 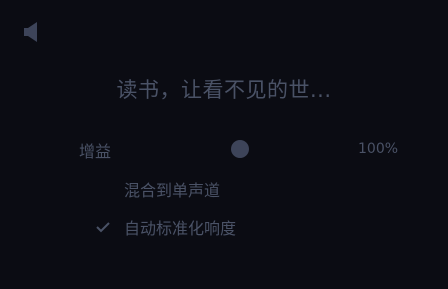 I want to click on gain-slider, so click(x=240, y=149).